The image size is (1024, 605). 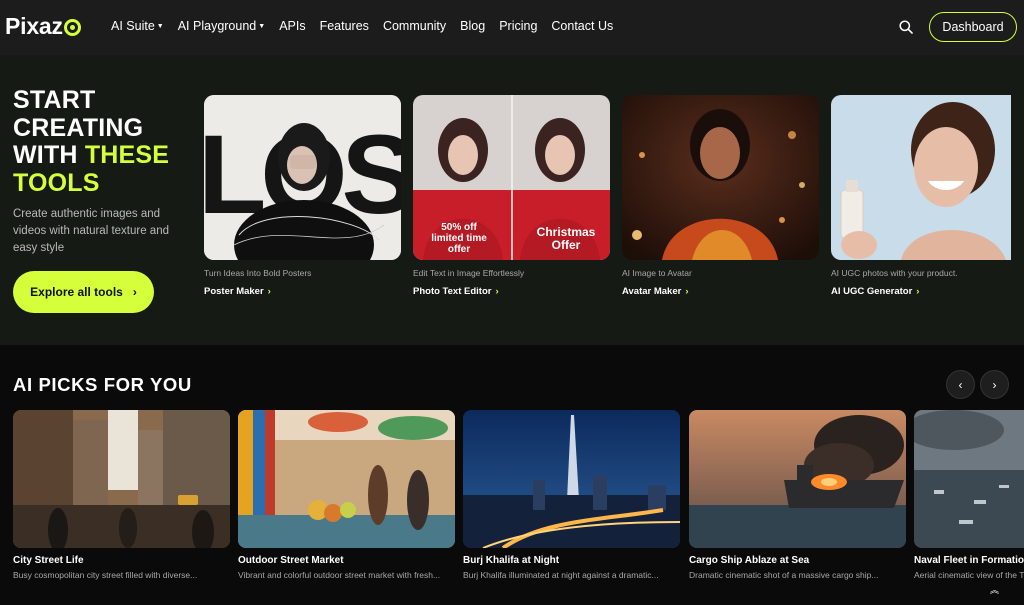 I want to click on ugc-illustration, so click(x=921, y=177).